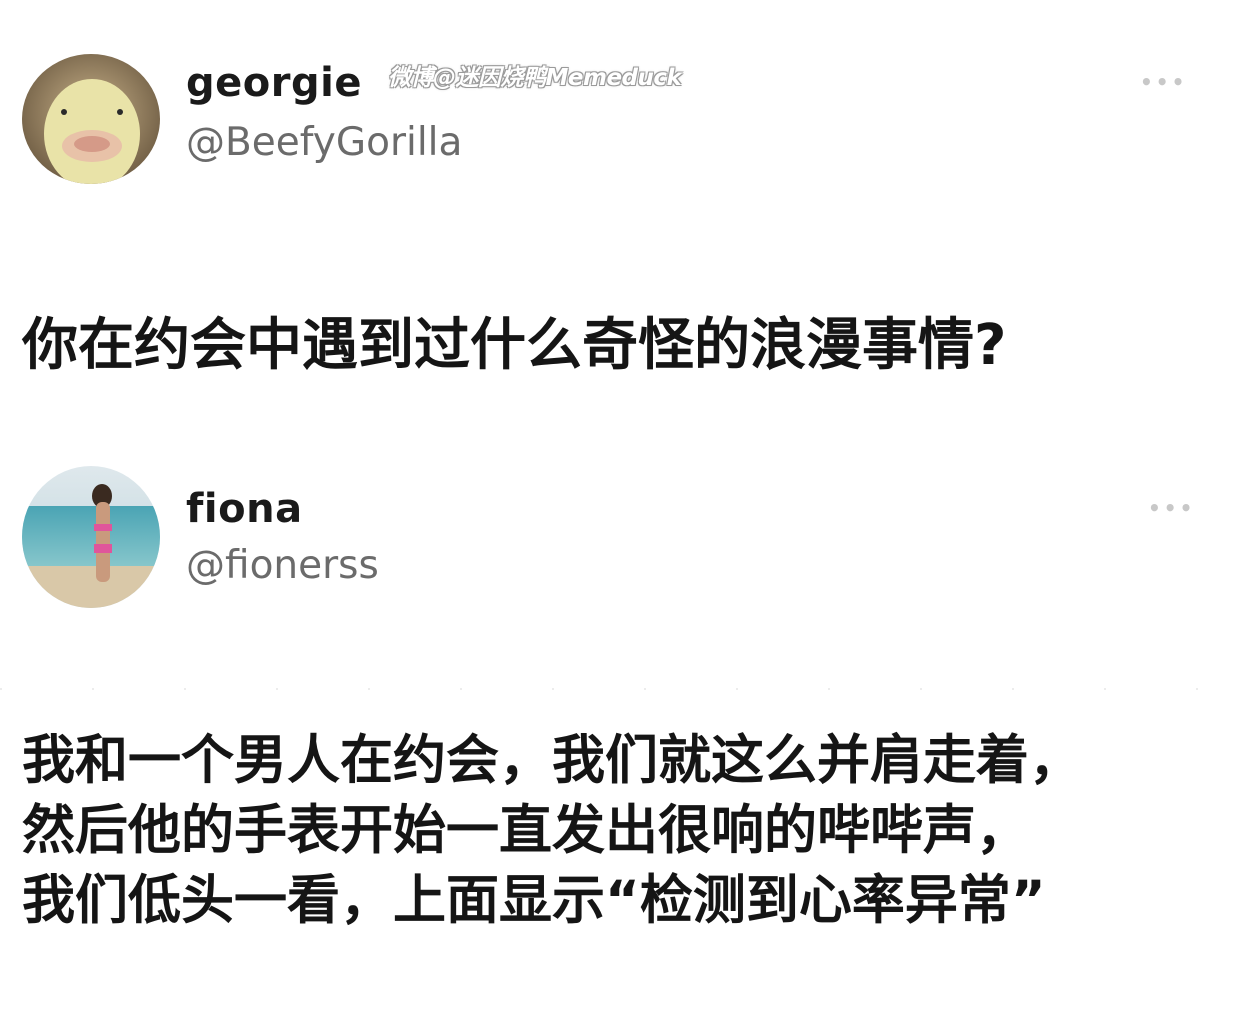  Describe the element at coordinates (282, 565) in the screenshot. I see `handle-fiona: @fionerss` at that location.